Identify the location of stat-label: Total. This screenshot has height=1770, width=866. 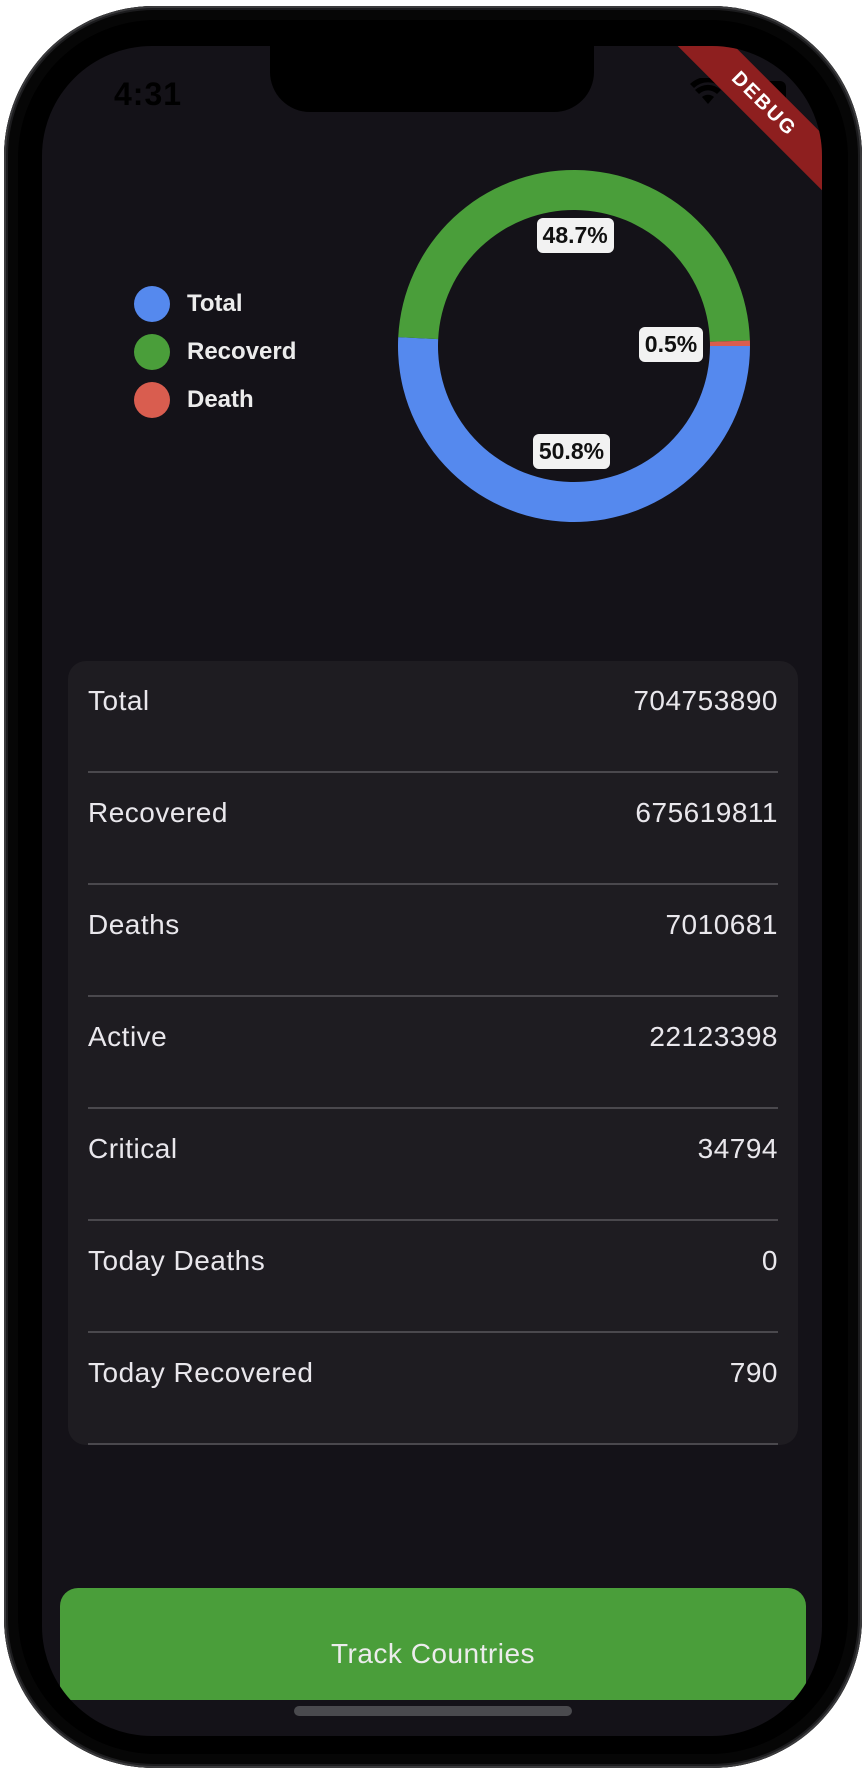
(119, 700).